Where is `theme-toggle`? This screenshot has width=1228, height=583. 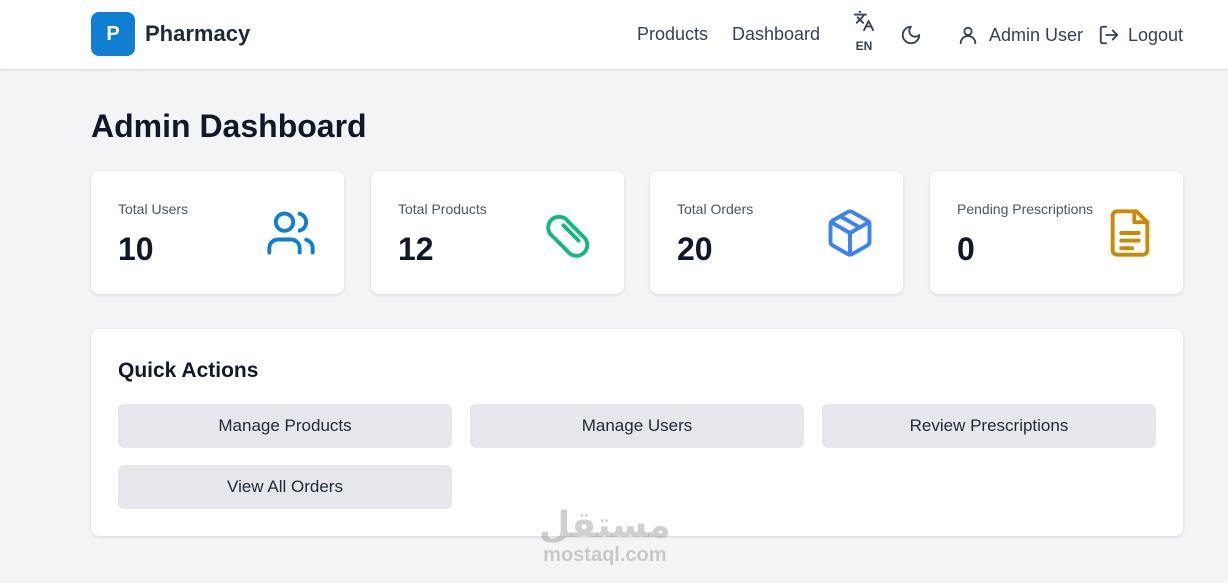
theme-toggle is located at coordinates (911, 37).